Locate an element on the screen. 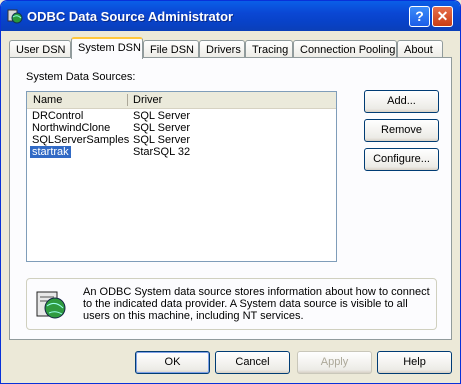 The height and width of the screenshot is (384, 461). help-button: Help is located at coordinates (414, 362).